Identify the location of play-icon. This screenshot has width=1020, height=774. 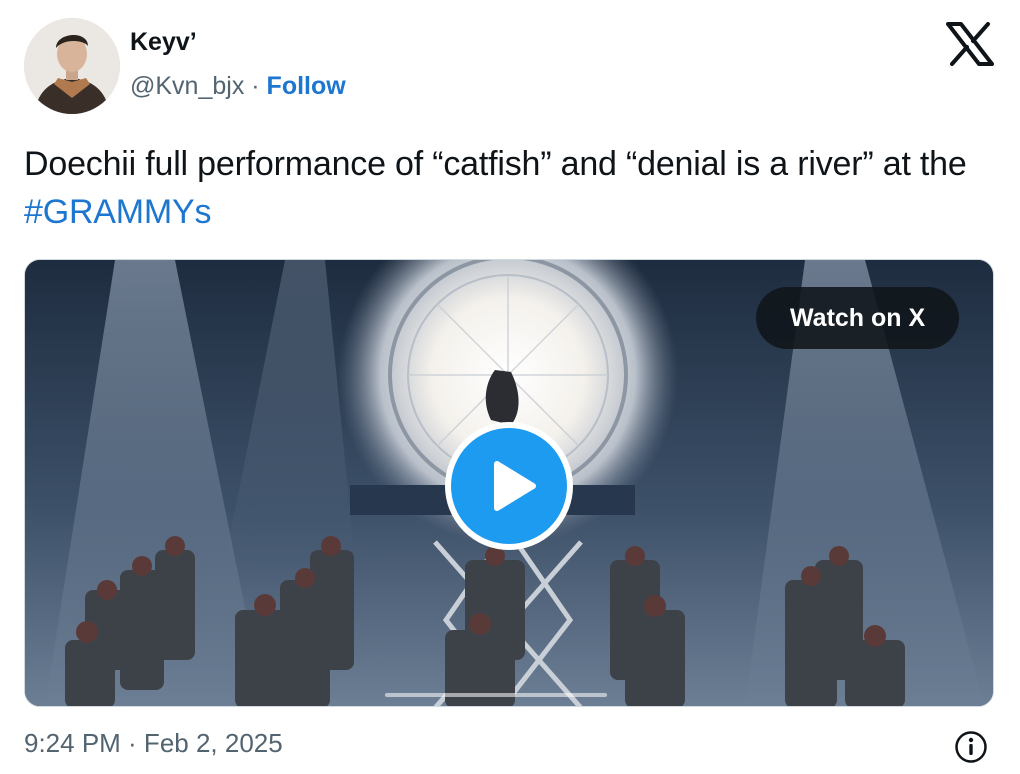
(515, 486).